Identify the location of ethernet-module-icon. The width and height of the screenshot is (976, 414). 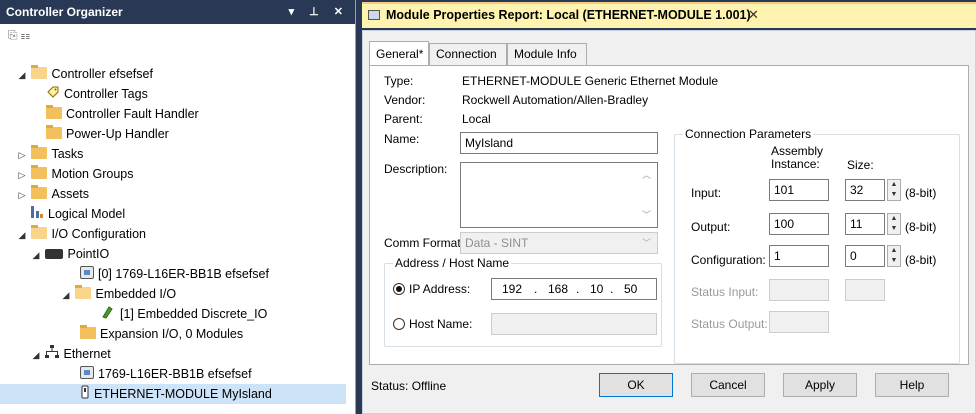
(85, 392).